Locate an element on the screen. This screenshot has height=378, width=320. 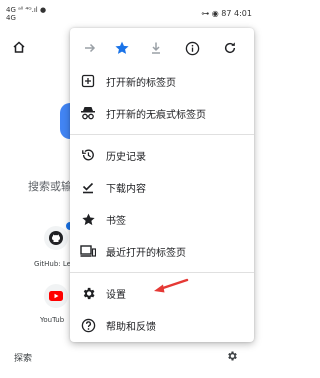
menu-item-history: 历史记录 is located at coordinates (162, 155).